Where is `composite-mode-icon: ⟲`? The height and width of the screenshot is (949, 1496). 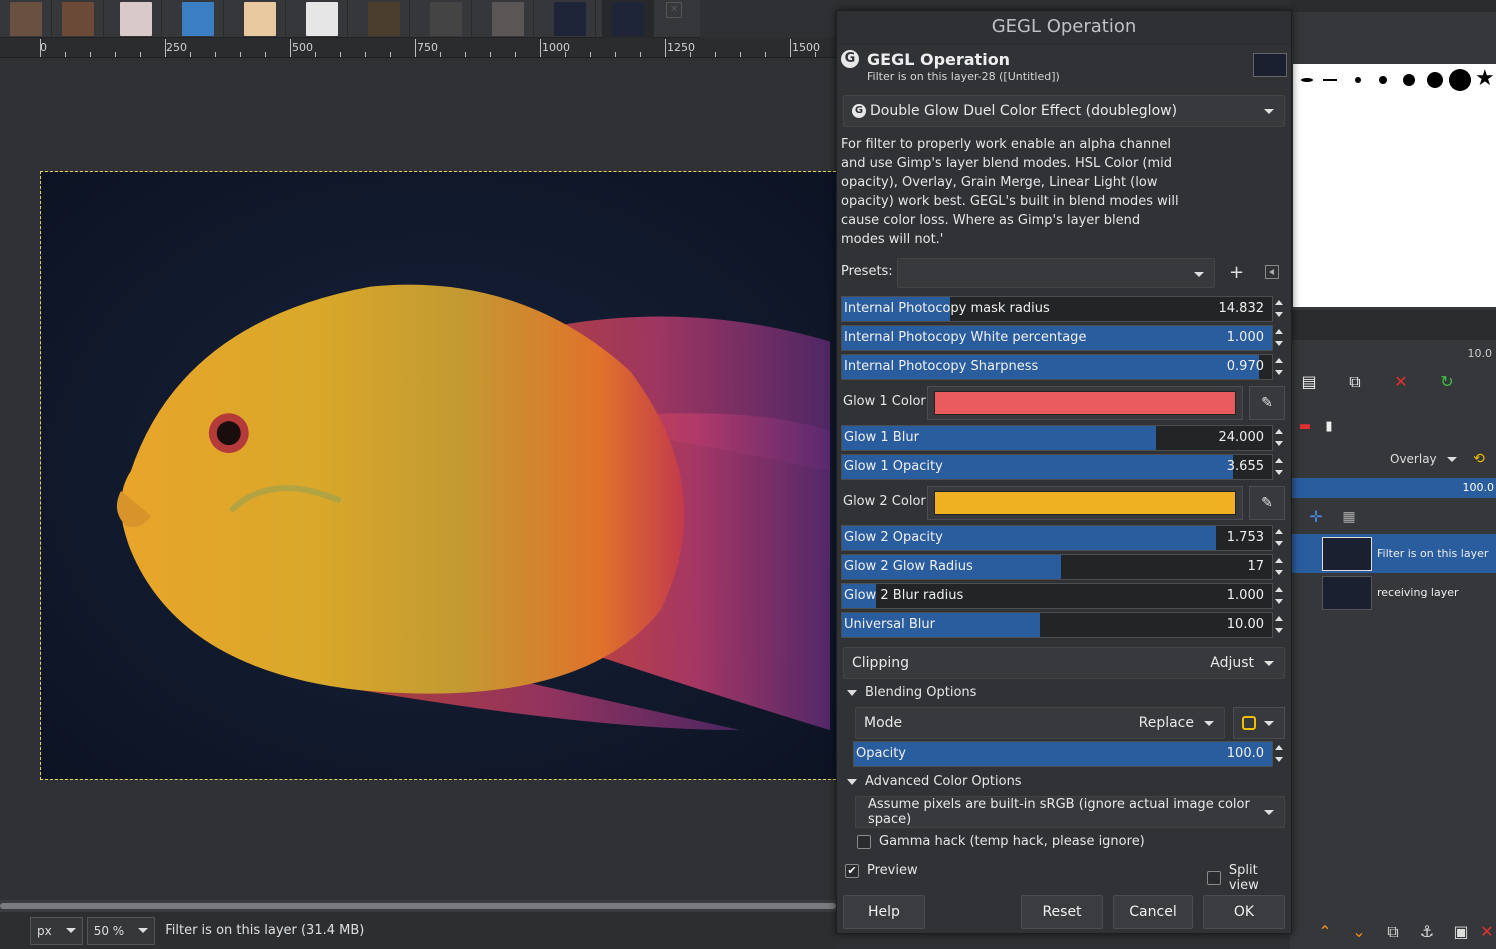 composite-mode-icon: ⟲ is located at coordinates (1479, 459).